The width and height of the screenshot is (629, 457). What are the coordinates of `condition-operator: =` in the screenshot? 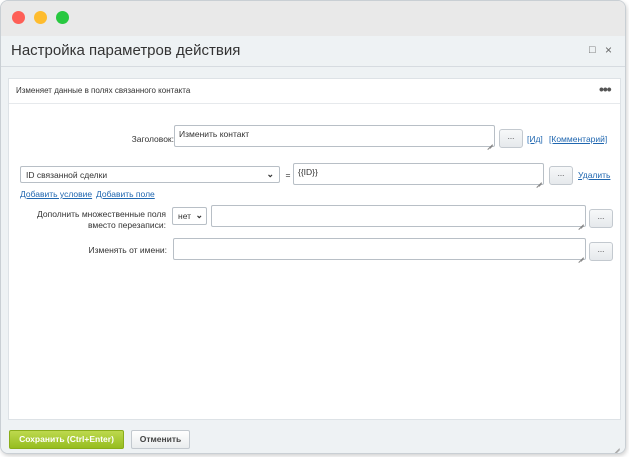 It's located at (288, 175).